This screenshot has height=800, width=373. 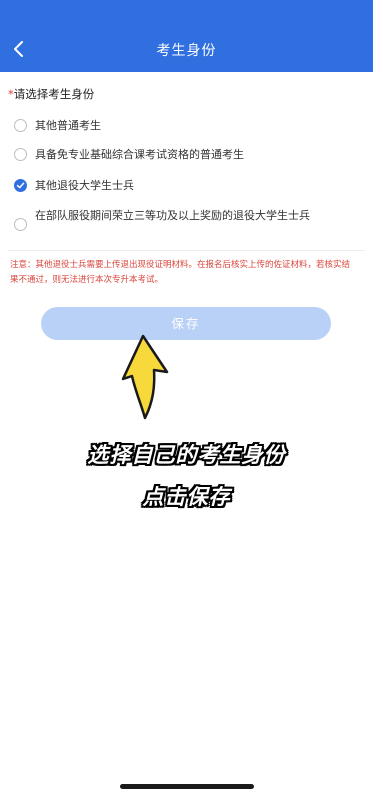 I want to click on identity-field-label: *请选择考生身份, so click(x=51, y=94).